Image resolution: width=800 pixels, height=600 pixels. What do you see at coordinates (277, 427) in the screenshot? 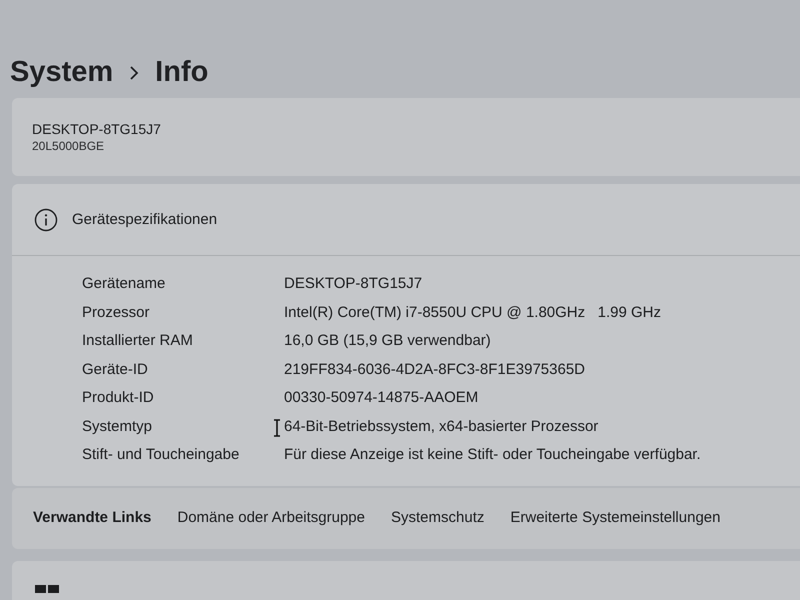
I see `text-cursor-icon` at bounding box center [277, 427].